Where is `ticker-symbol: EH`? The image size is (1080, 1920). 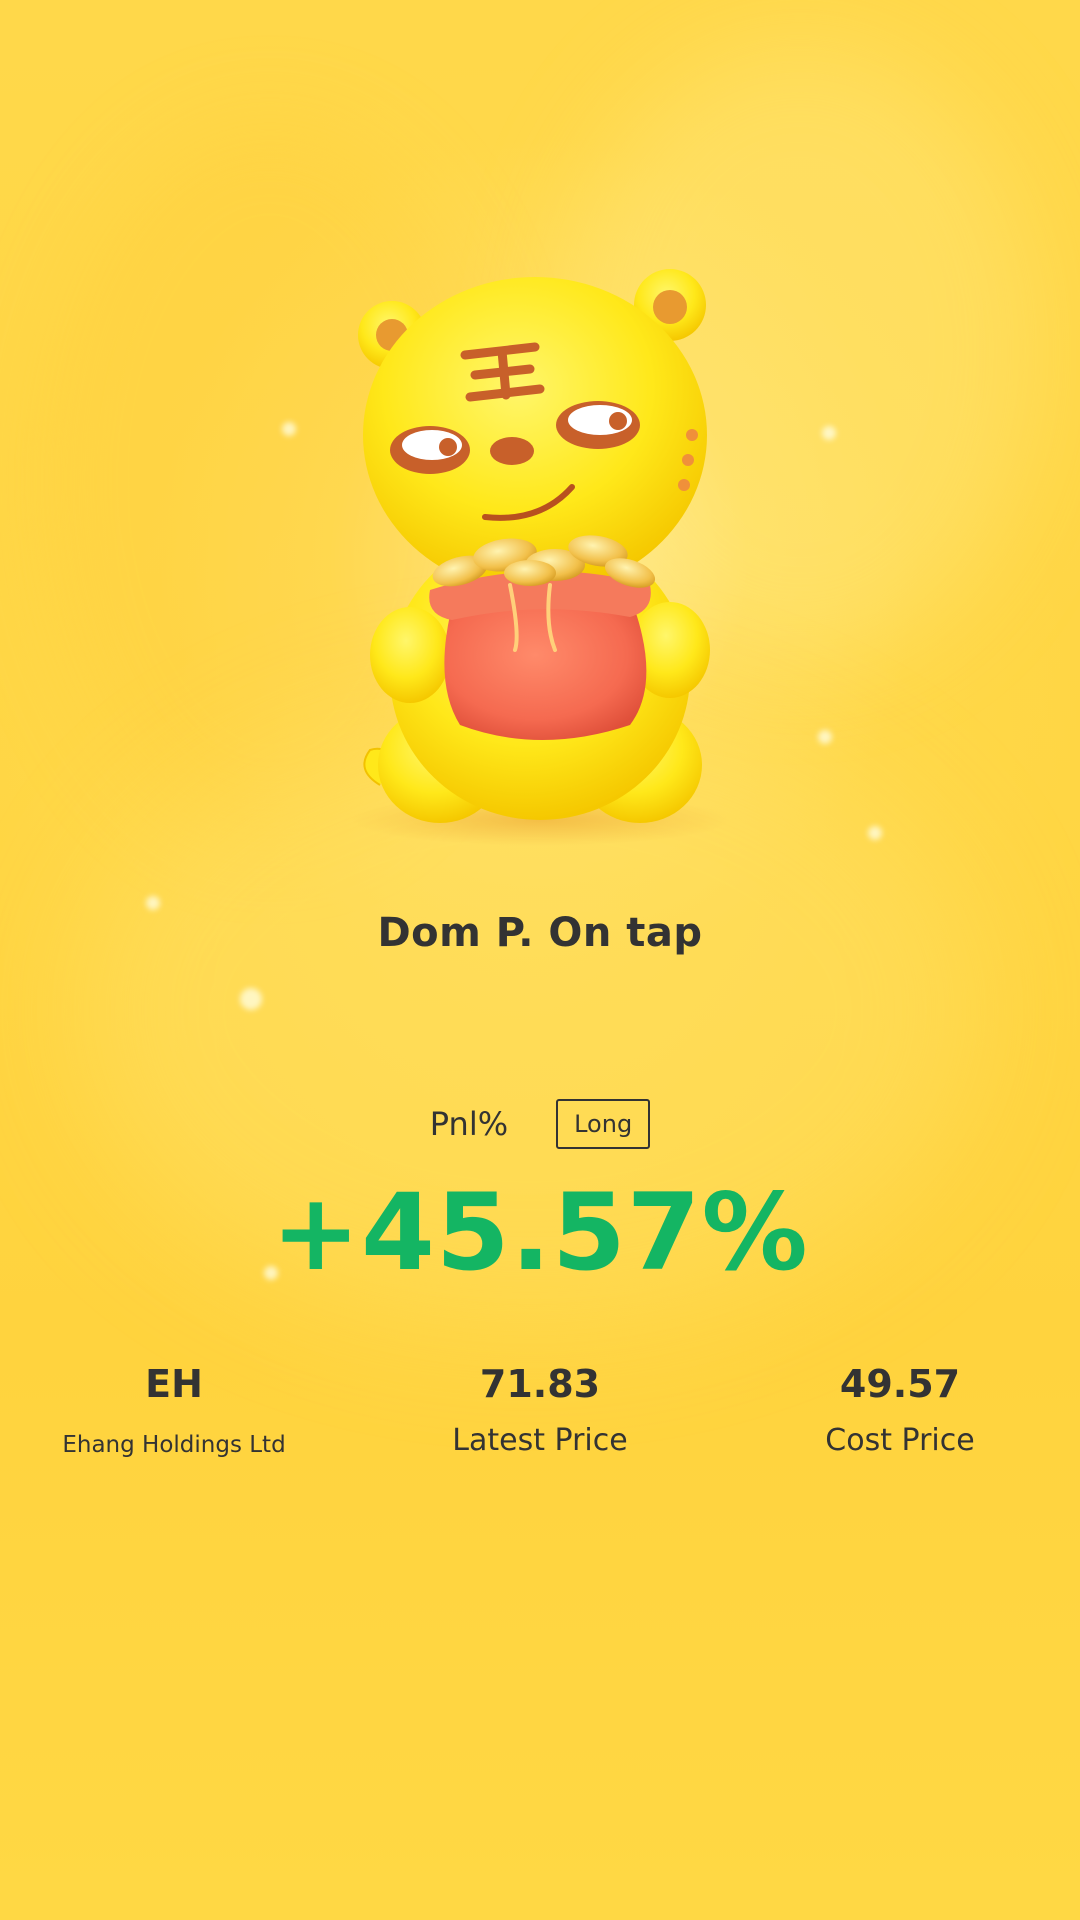
ticker-symbol: EH is located at coordinates (174, 1384).